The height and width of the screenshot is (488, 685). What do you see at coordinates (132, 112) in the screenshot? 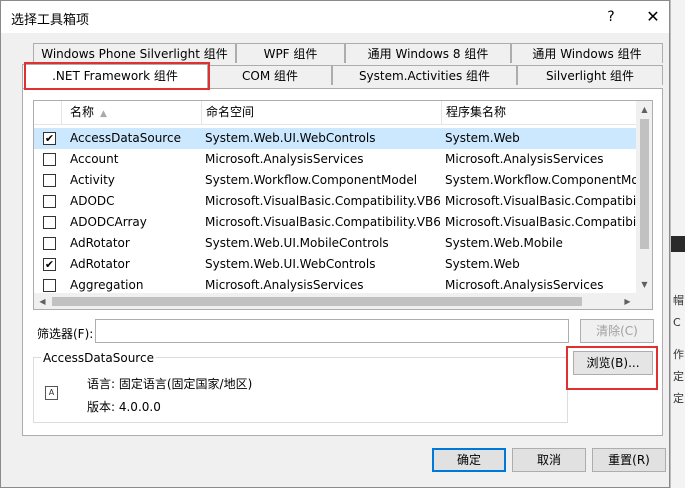
I see `header-name: 名称 ▲` at bounding box center [132, 112].